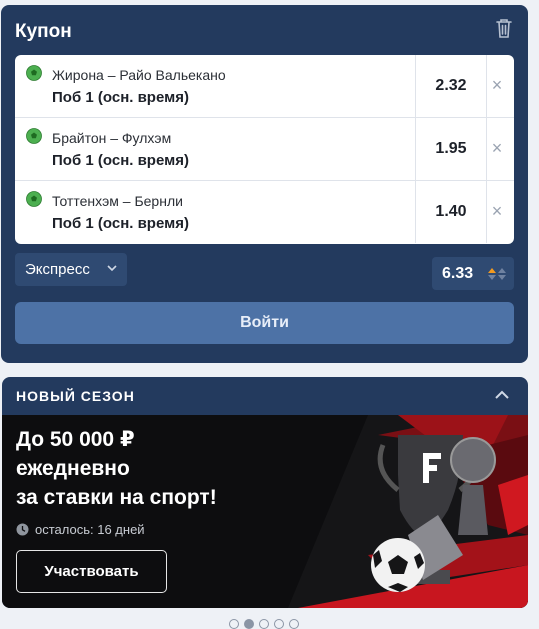 This screenshot has height=629, width=539. What do you see at coordinates (117, 201) in the screenshot?
I see `match-name: Тоттенхэм – Бернли` at bounding box center [117, 201].